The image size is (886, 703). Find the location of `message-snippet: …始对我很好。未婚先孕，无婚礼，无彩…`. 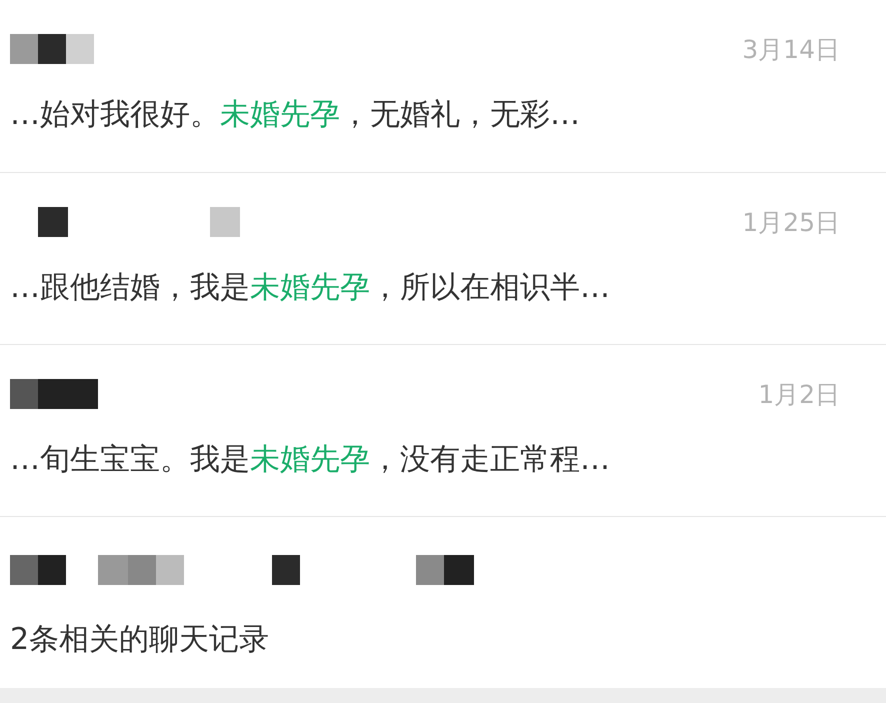

message-snippet: …始对我很好。未婚先孕，无婚礼，无彩… is located at coordinates (425, 114).